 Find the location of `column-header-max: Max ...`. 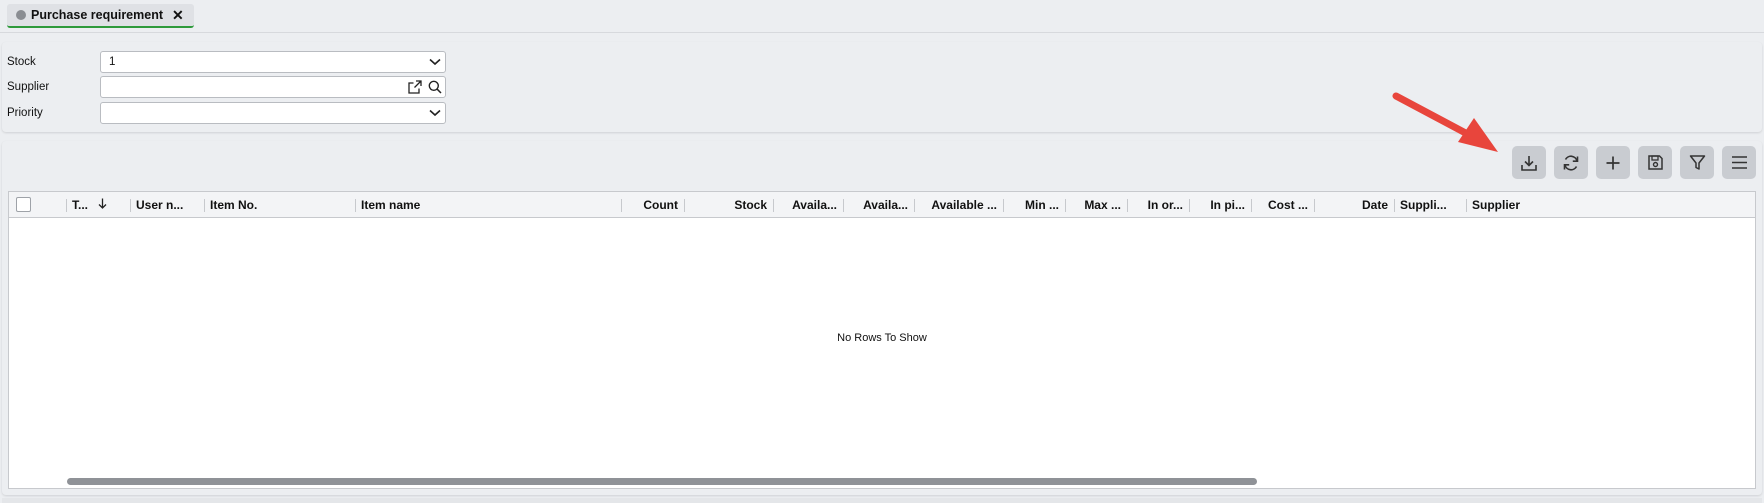

column-header-max: Max ... is located at coordinates (1096, 205).